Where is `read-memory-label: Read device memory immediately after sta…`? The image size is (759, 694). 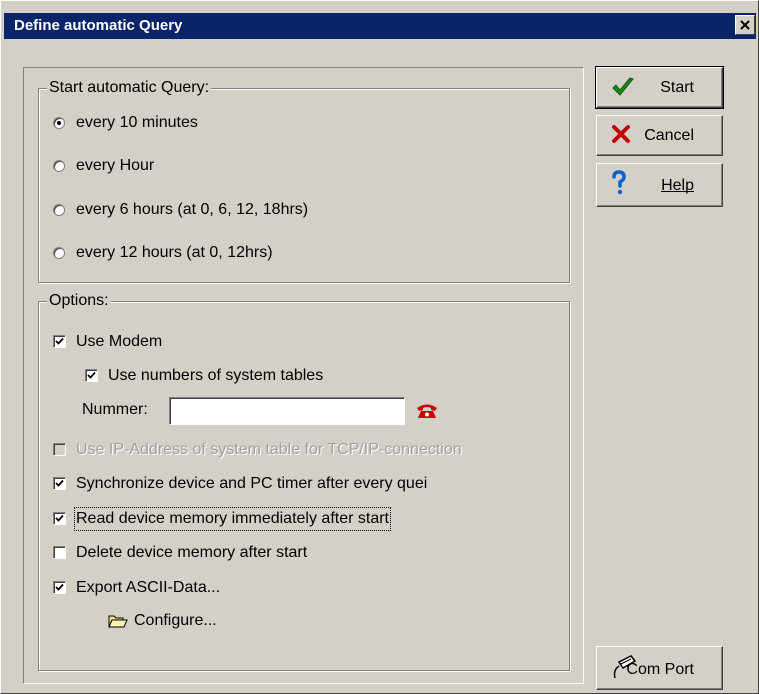
read-memory-label: Read device memory immediately after sta… is located at coordinates (232, 519).